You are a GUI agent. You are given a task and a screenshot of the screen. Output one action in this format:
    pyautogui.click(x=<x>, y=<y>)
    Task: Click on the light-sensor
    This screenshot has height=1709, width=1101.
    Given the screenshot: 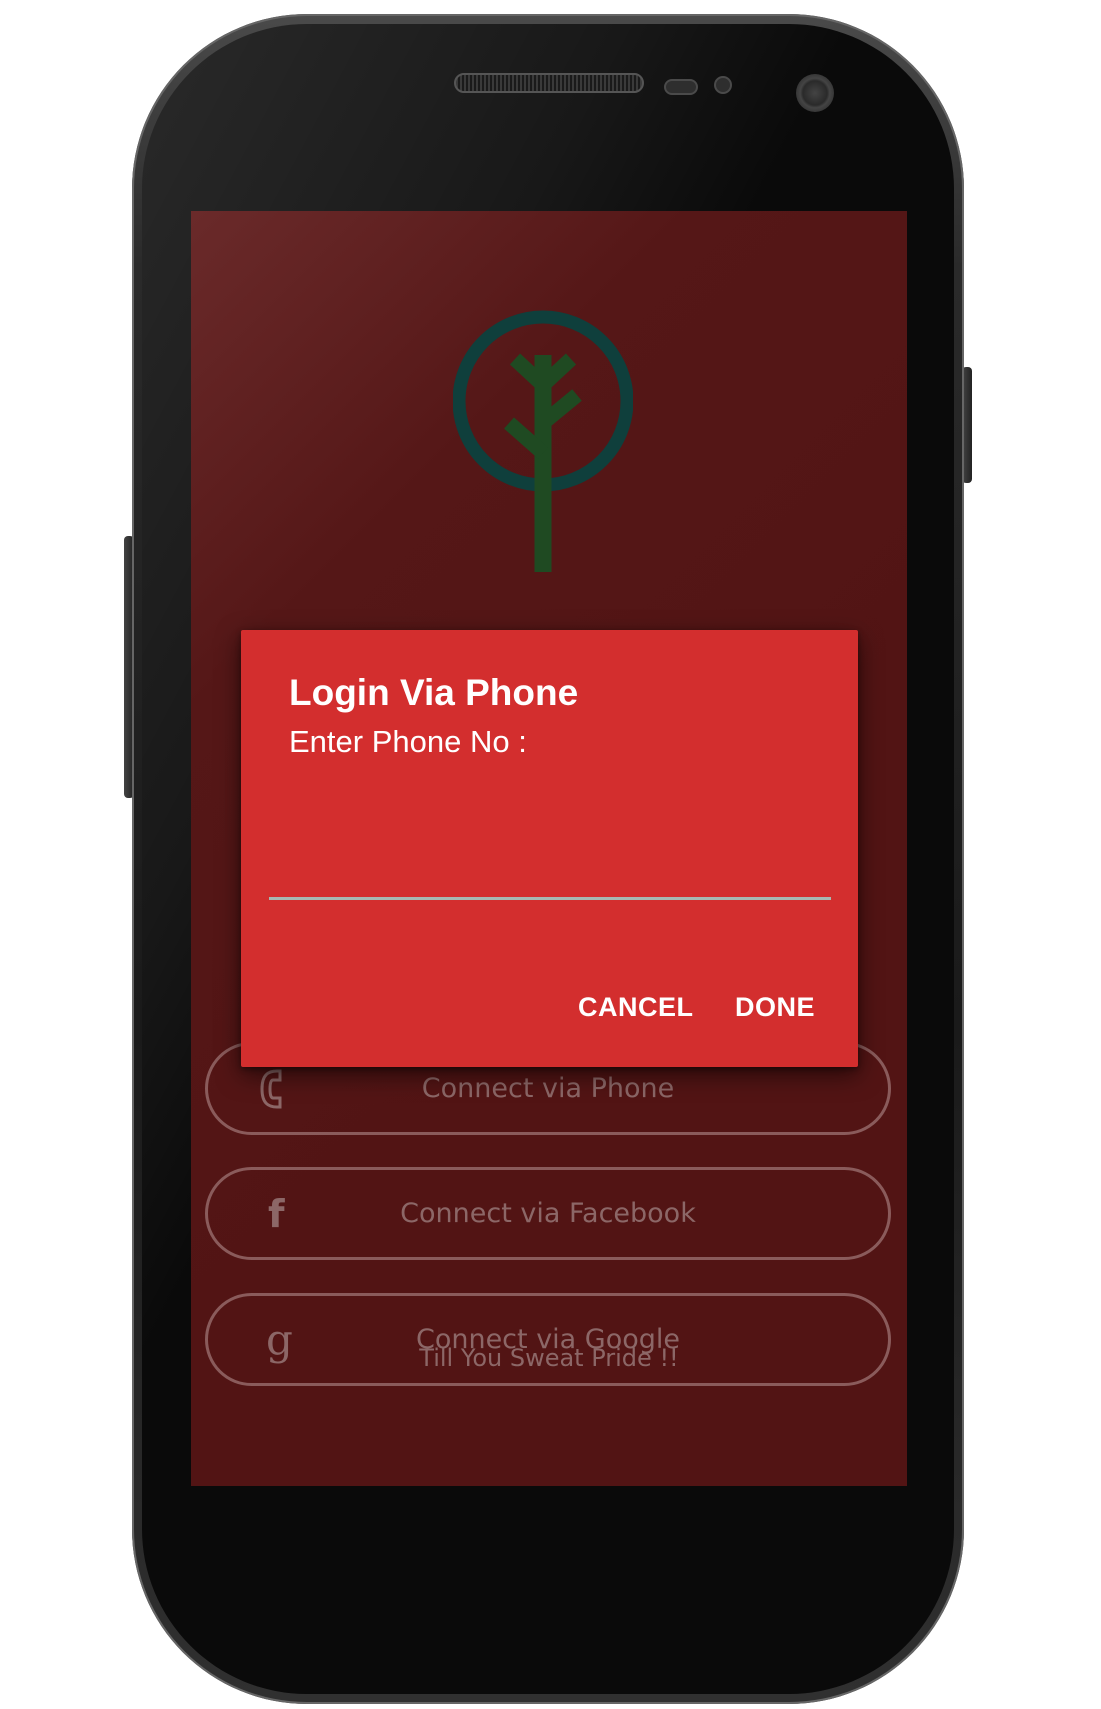 What is the action you would take?
    pyautogui.click(x=723, y=85)
    